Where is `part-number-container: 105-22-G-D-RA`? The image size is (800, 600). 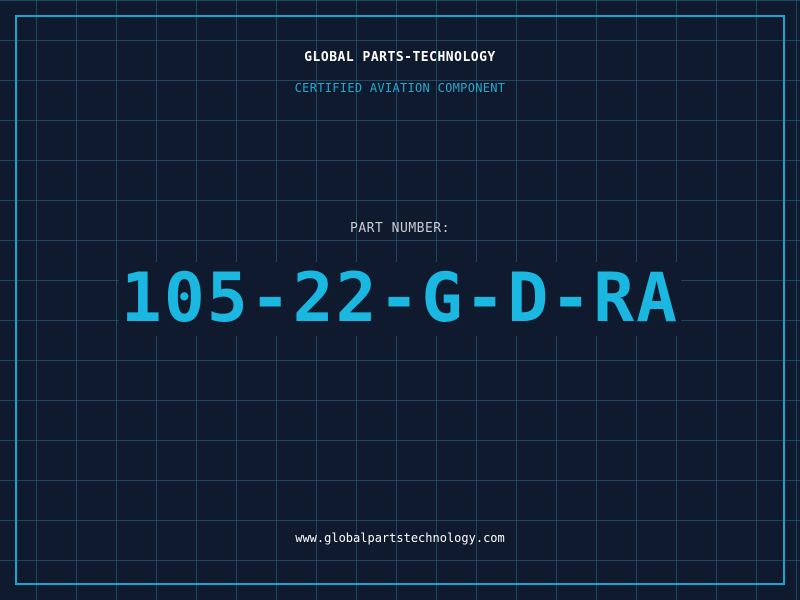 part-number-container: 105-22-G-D-RA is located at coordinates (400, 299).